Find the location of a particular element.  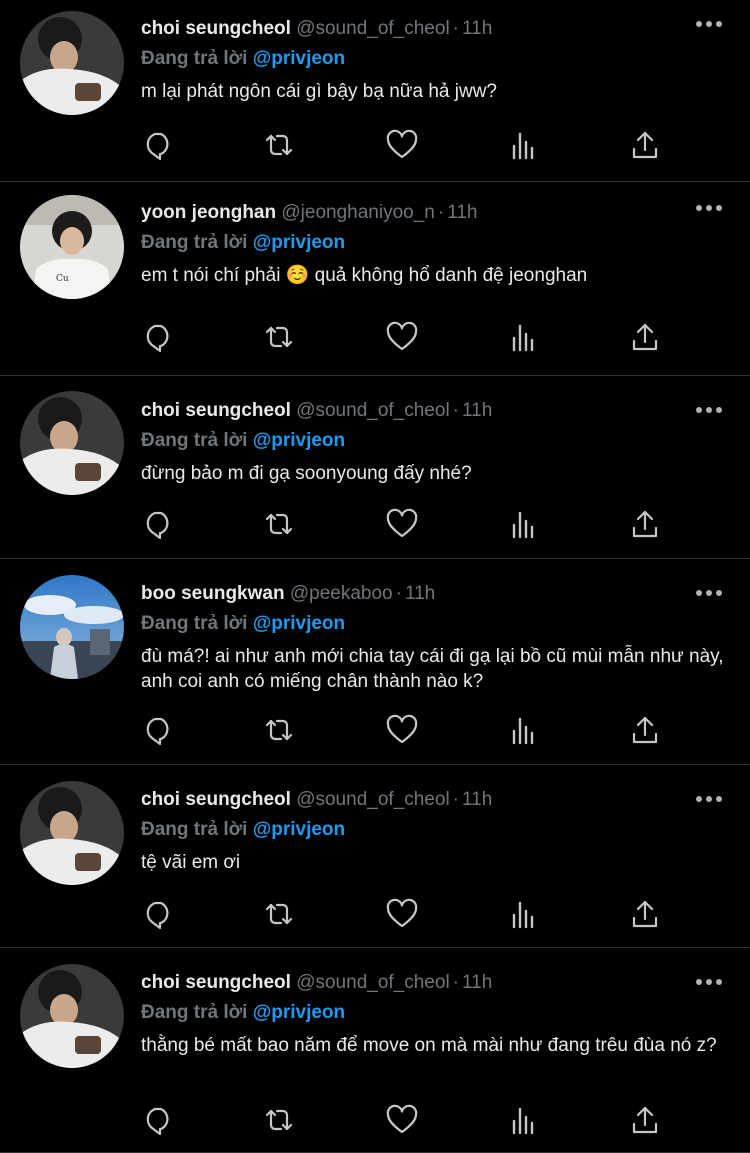

avatar: Cu is located at coordinates (72, 247).